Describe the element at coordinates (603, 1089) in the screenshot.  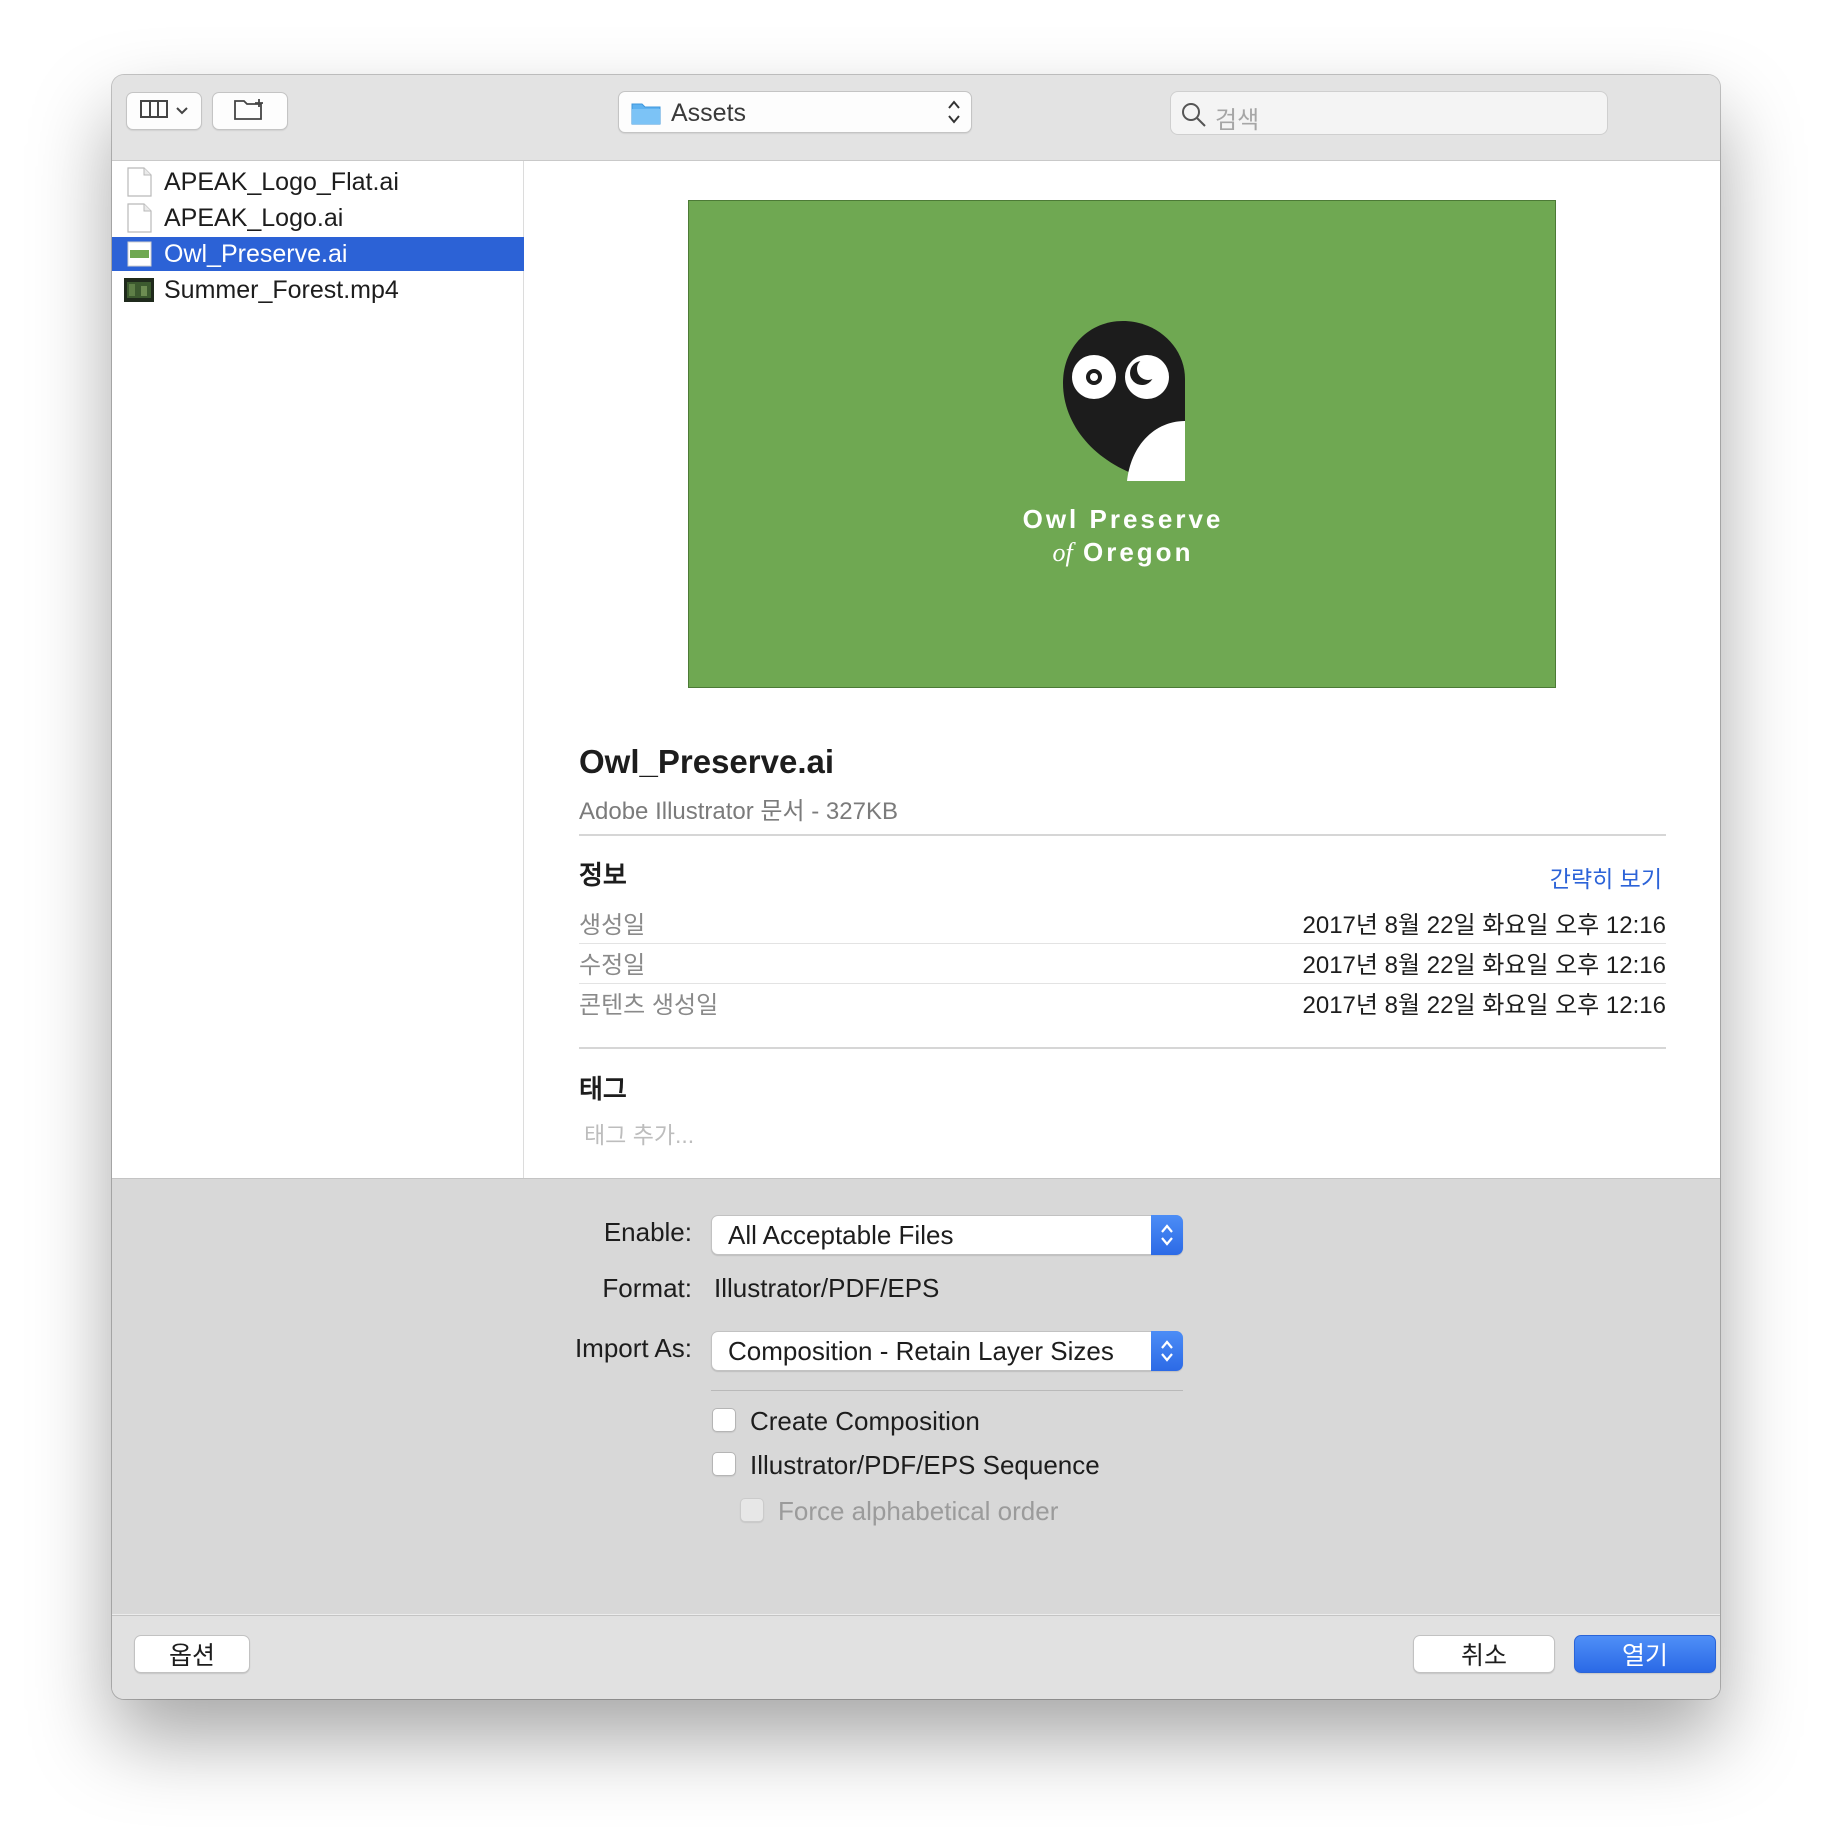
I see `tags-heading: 태그` at that location.